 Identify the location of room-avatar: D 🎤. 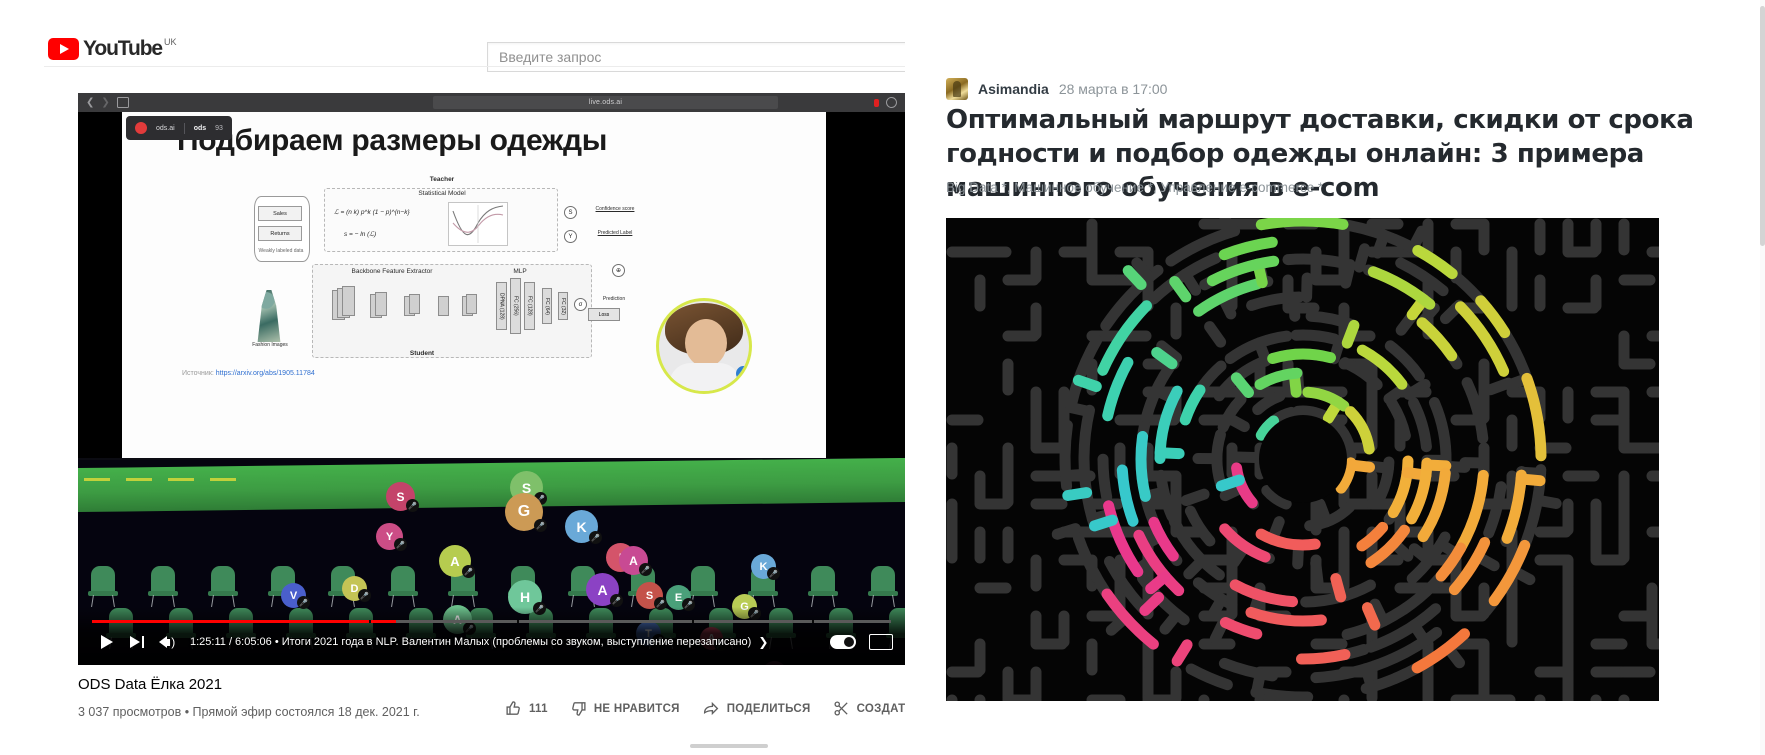
(356, 589).